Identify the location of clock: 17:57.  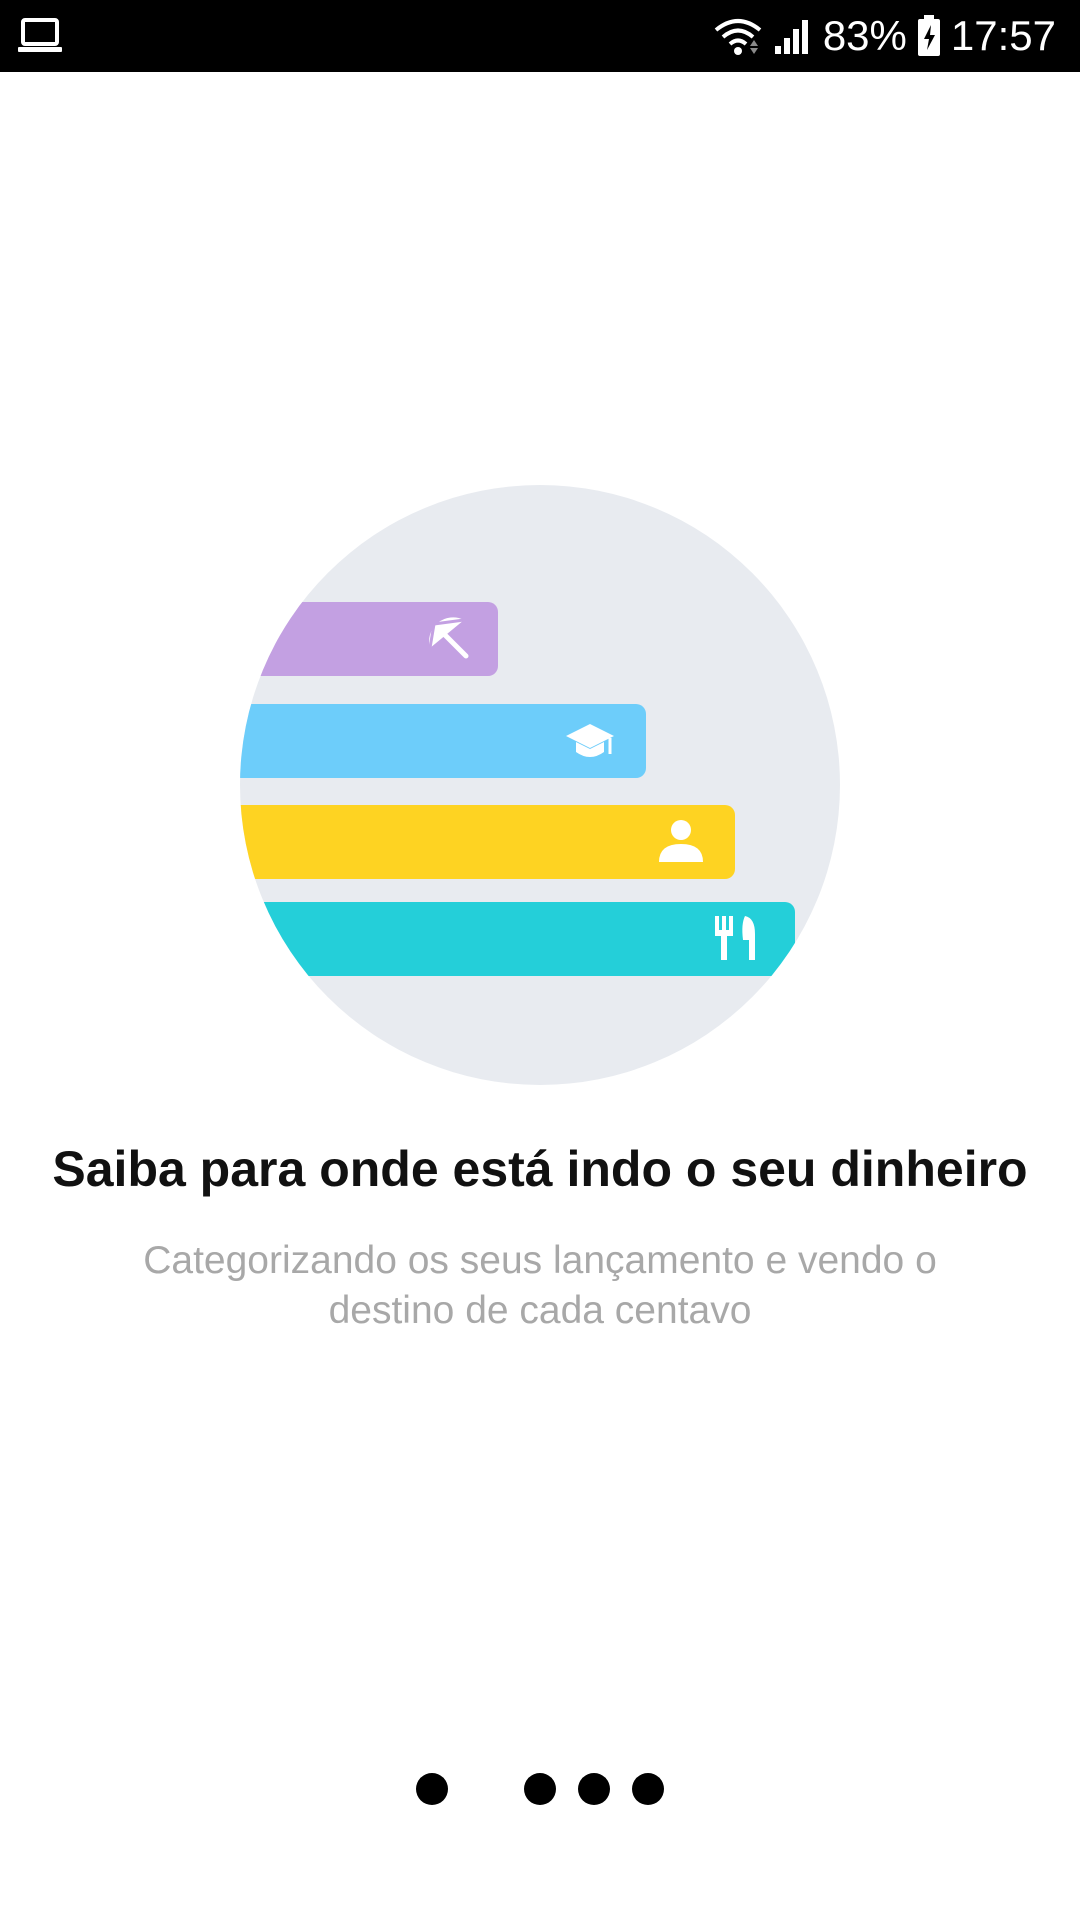
(1003, 35).